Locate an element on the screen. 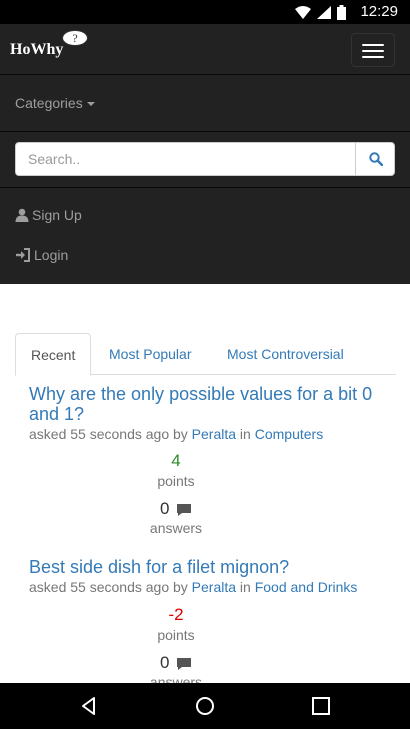  back-icon is located at coordinates (89, 706).